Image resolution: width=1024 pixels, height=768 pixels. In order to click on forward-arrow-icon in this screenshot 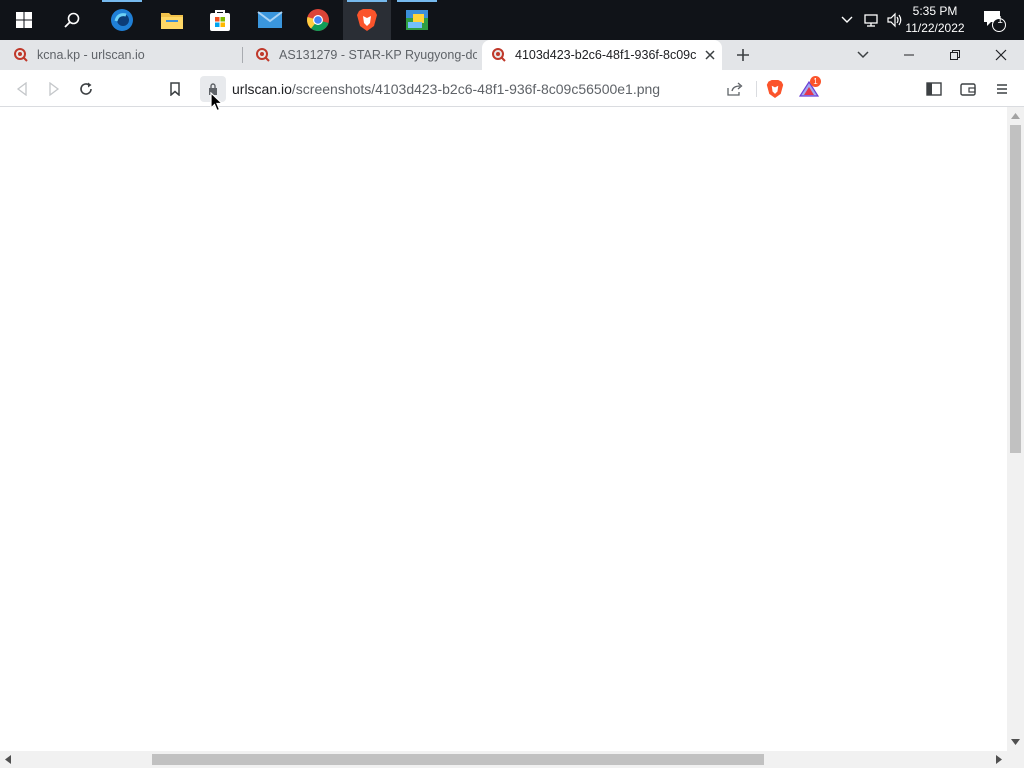, I will do `click(54, 89)`.